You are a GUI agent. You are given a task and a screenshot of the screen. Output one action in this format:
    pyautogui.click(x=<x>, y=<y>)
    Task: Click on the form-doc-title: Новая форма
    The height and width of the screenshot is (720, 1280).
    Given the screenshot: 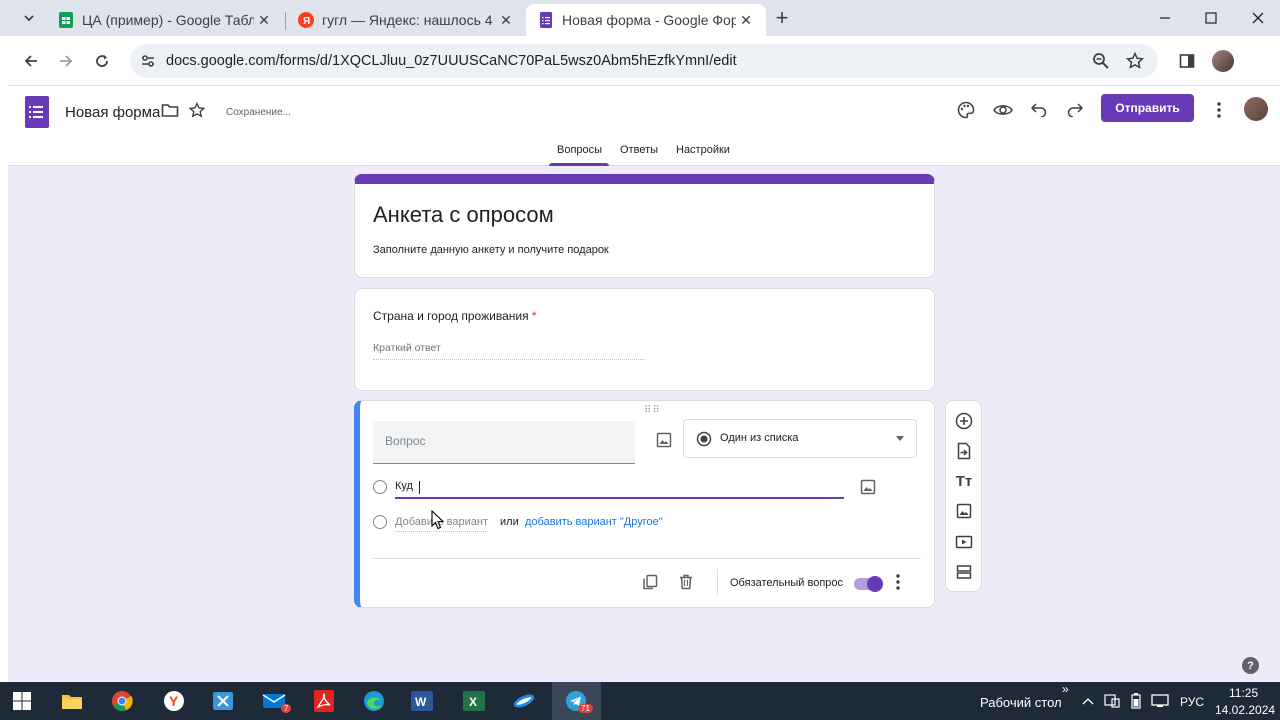 What is the action you would take?
    pyautogui.click(x=112, y=112)
    